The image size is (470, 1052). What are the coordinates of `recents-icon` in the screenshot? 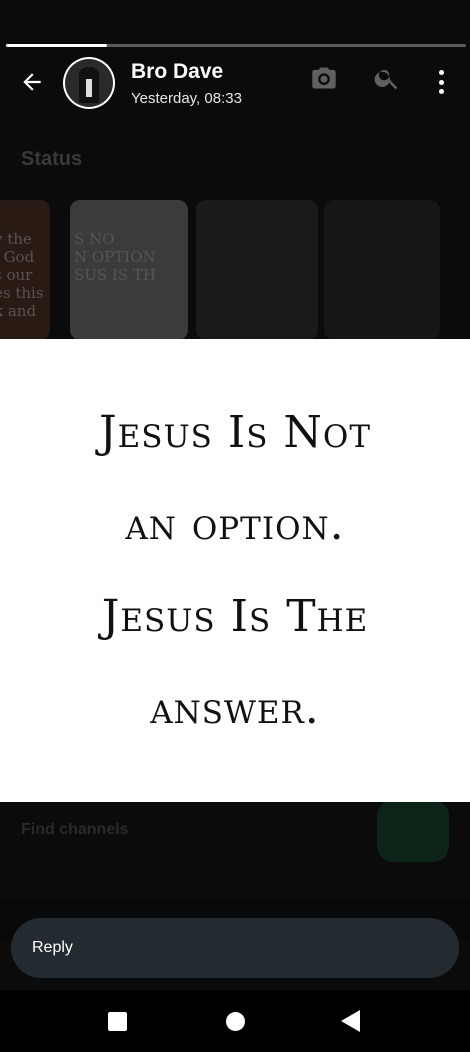 It's located at (117, 1021).